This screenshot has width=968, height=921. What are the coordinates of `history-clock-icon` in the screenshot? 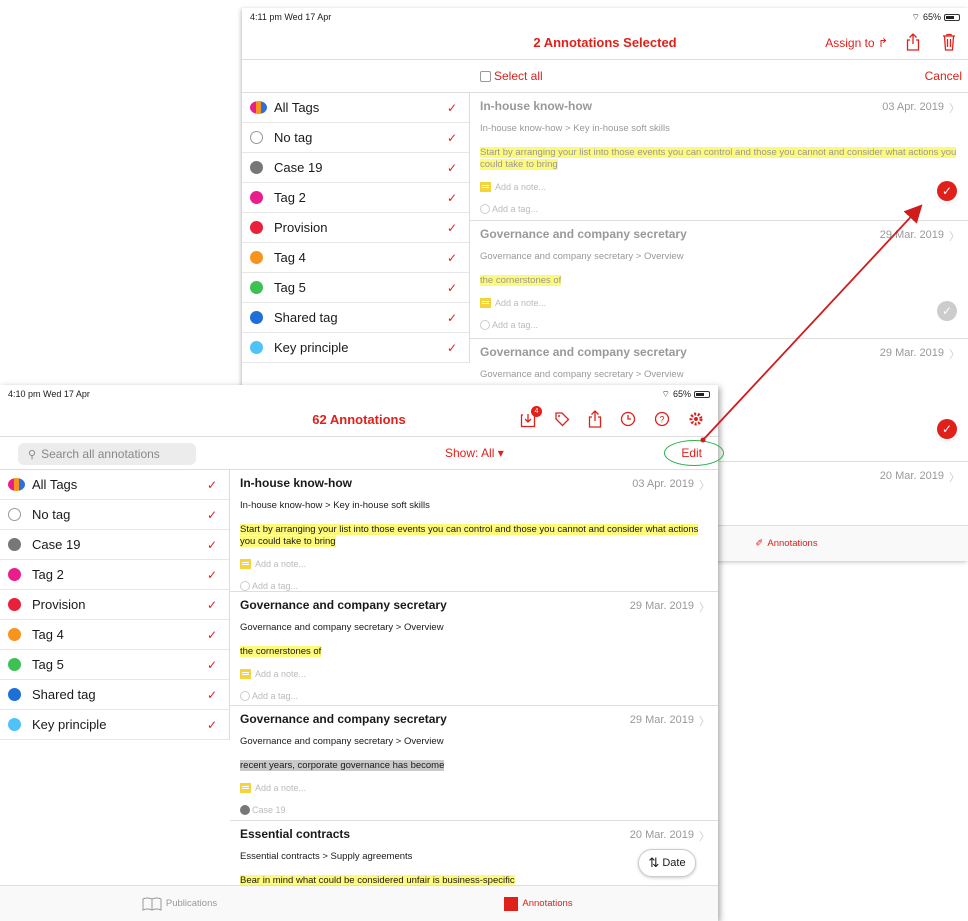 It's located at (628, 419).